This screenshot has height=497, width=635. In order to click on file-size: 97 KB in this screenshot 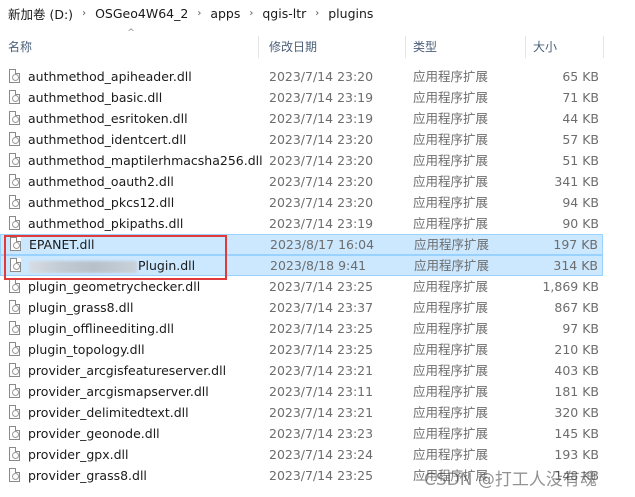, I will do `click(580, 328)`.